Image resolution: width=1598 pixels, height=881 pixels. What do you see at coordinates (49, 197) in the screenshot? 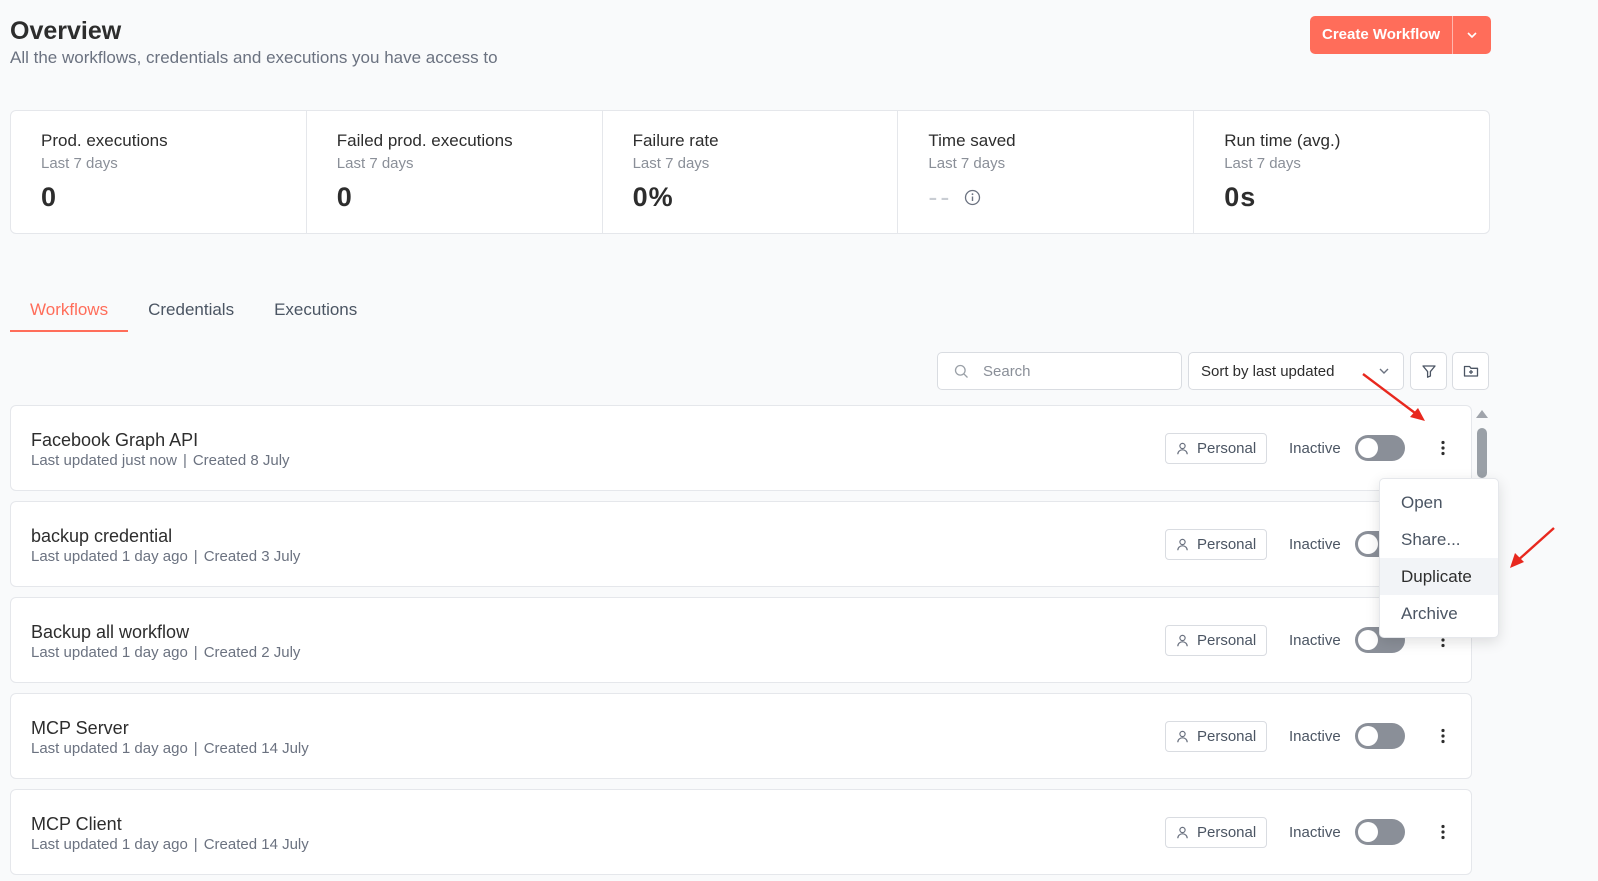
I see `stat-value: 0` at bounding box center [49, 197].